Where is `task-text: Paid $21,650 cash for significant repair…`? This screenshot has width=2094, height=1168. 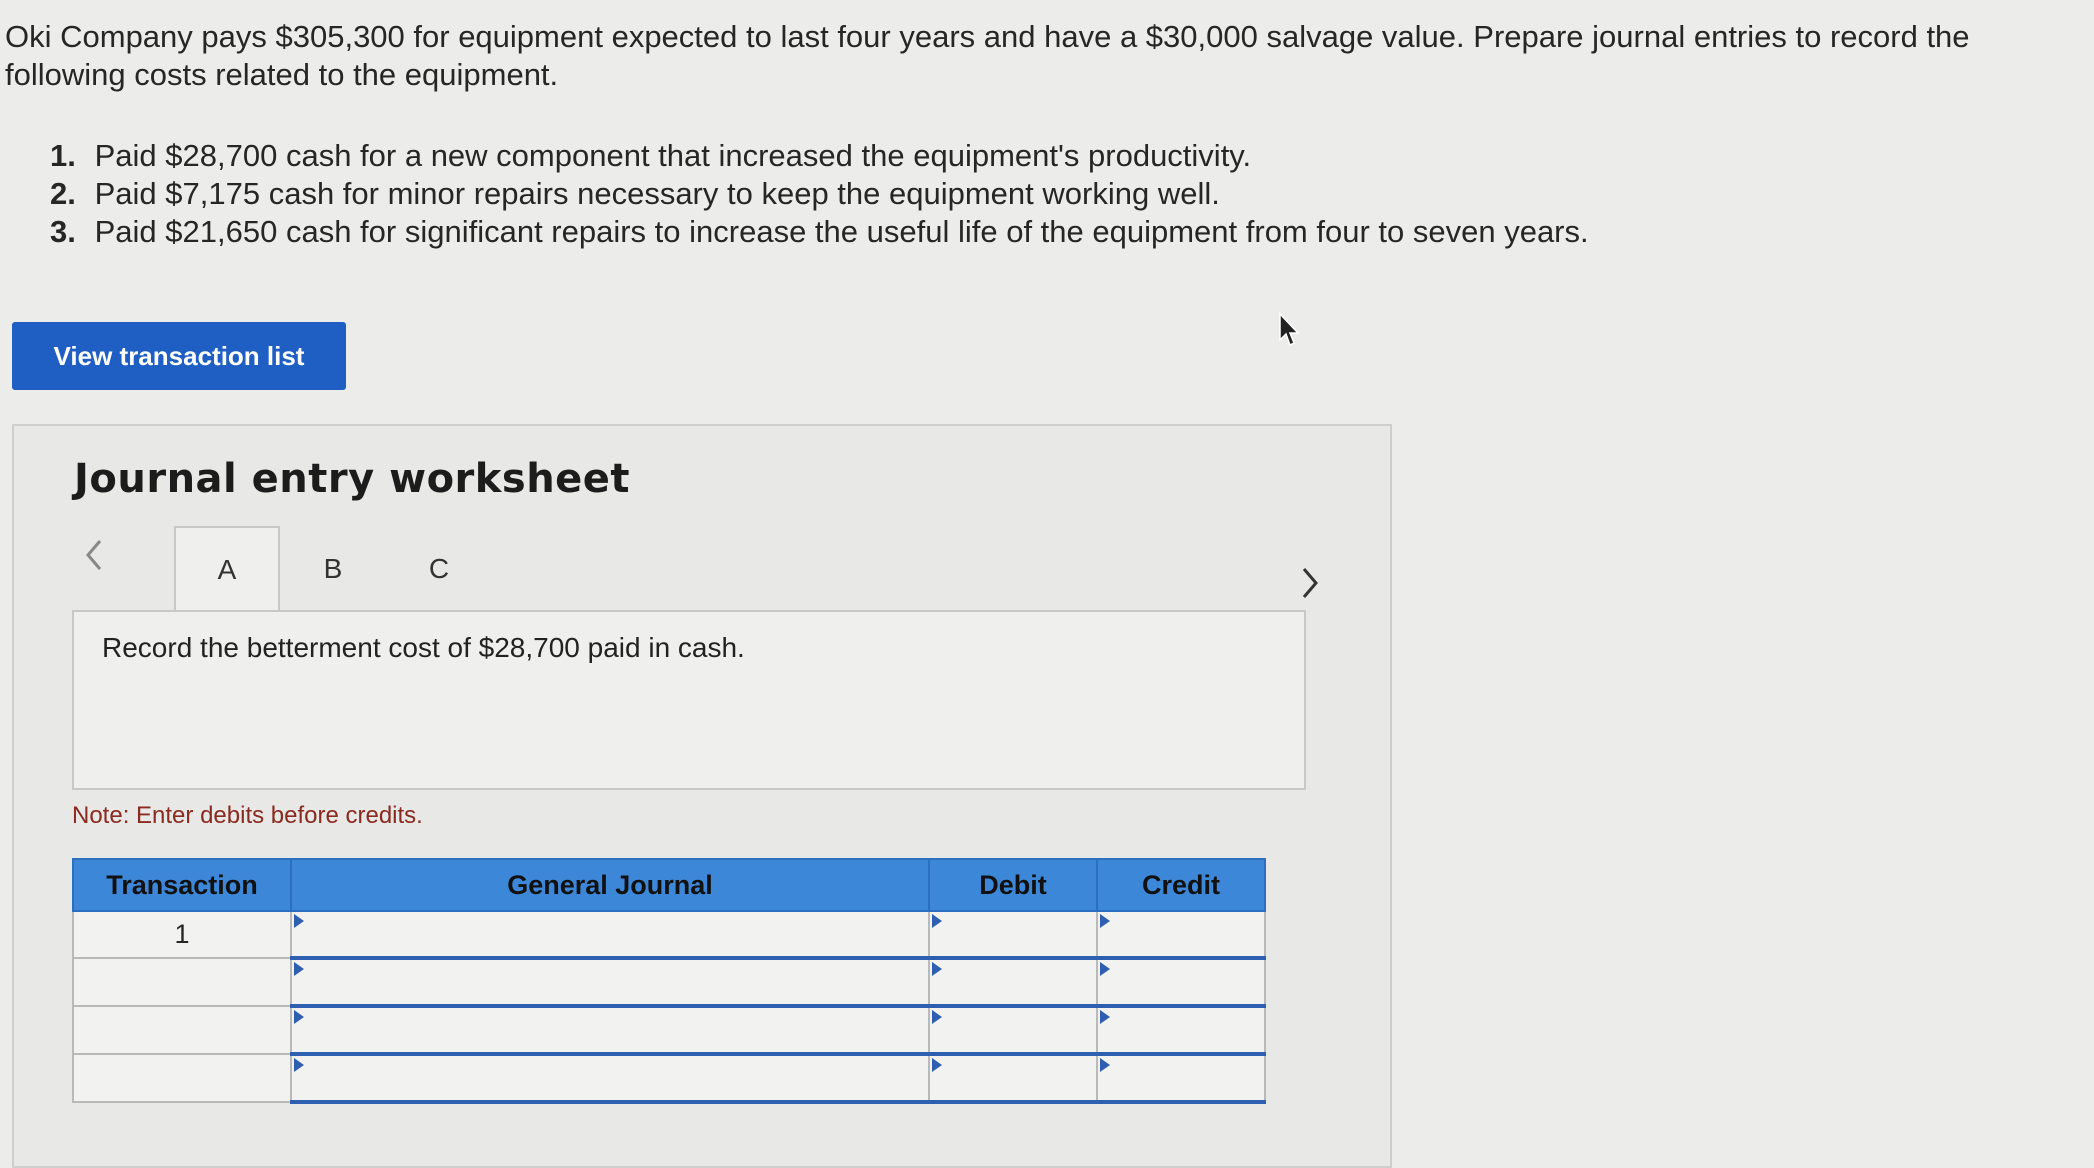 task-text: Paid $21,650 cash for significant repair… is located at coordinates (841, 231).